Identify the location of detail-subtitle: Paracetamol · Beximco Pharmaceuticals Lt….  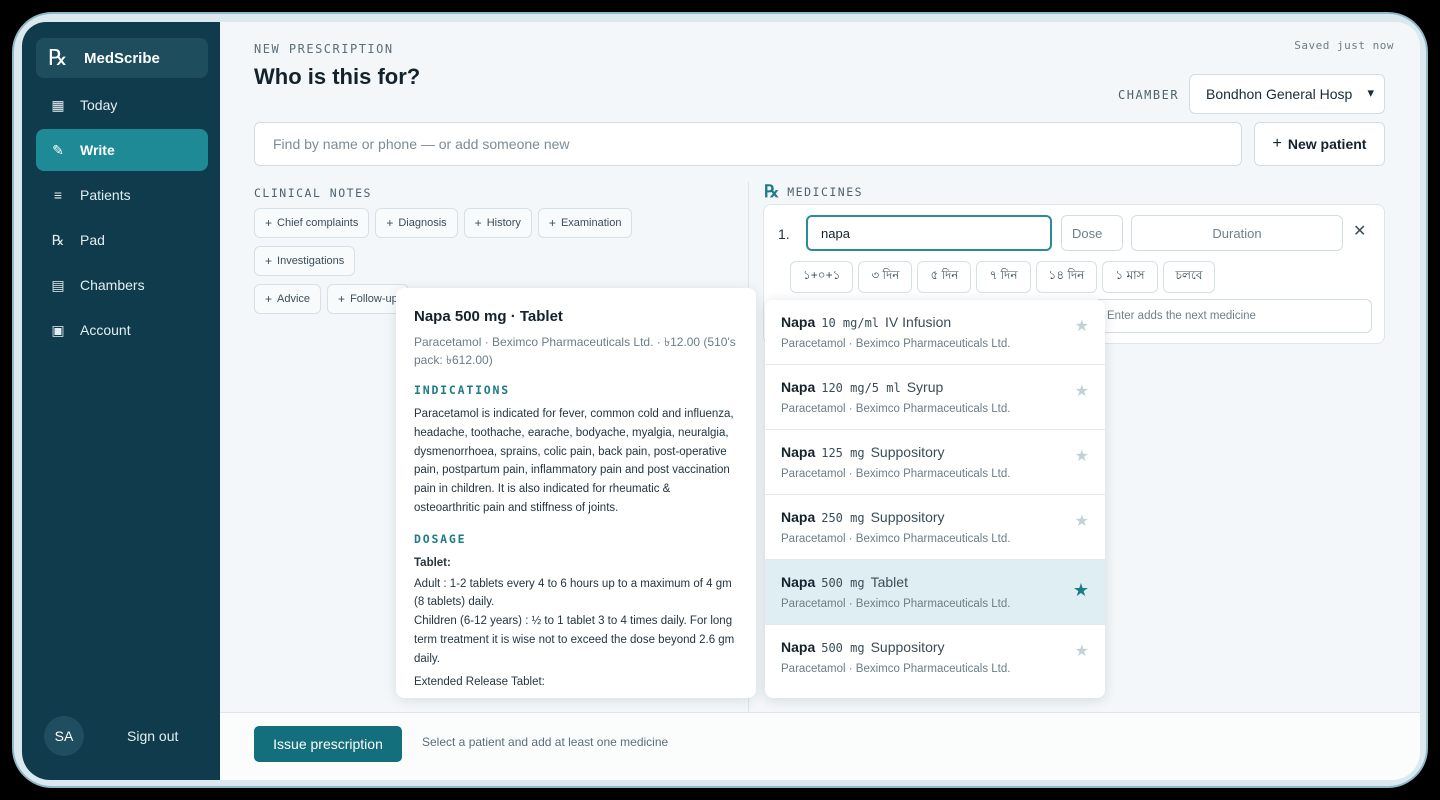
(575, 351).